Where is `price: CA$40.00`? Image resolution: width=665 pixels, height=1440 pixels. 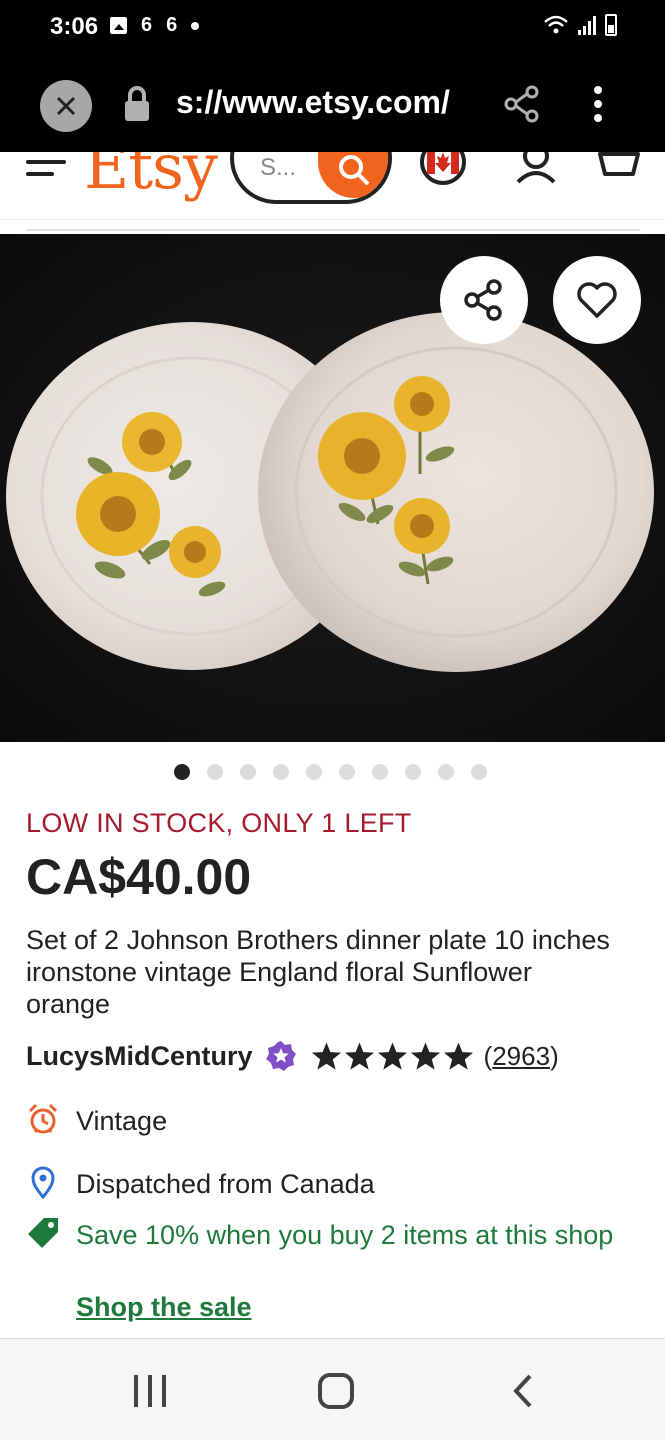
price: CA$40.00 is located at coordinates (139, 877).